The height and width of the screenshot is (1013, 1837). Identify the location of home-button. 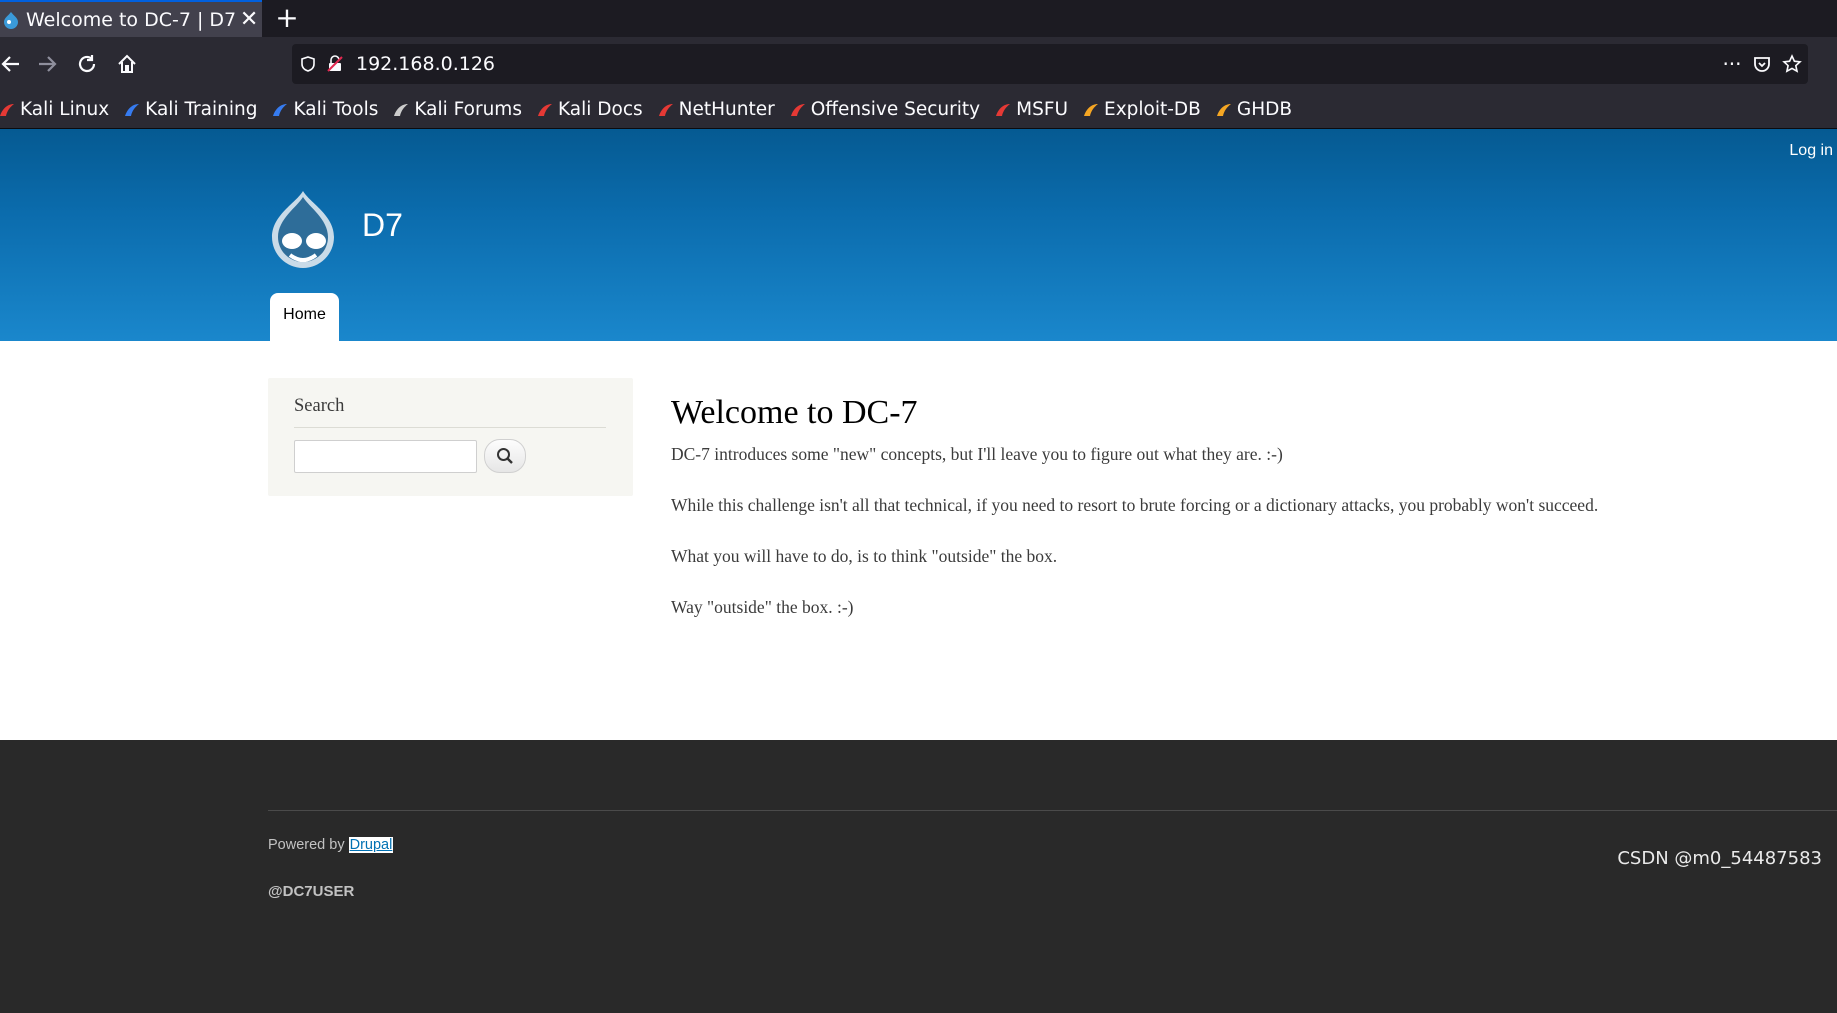
(127, 64).